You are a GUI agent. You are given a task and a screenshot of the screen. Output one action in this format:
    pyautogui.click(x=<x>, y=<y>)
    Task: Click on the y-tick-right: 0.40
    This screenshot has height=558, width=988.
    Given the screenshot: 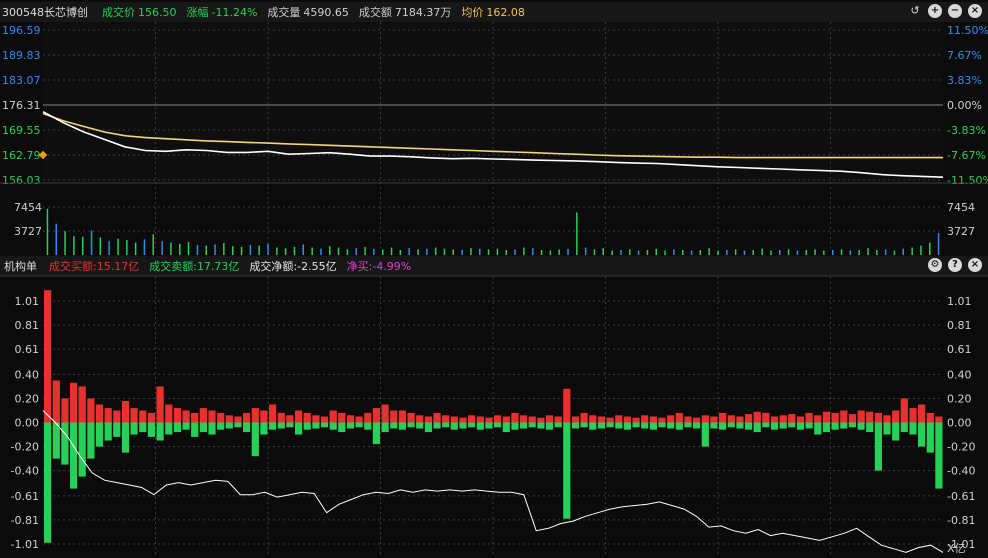 What is the action you would take?
    pyautogui.click(x=959, y=374)
    